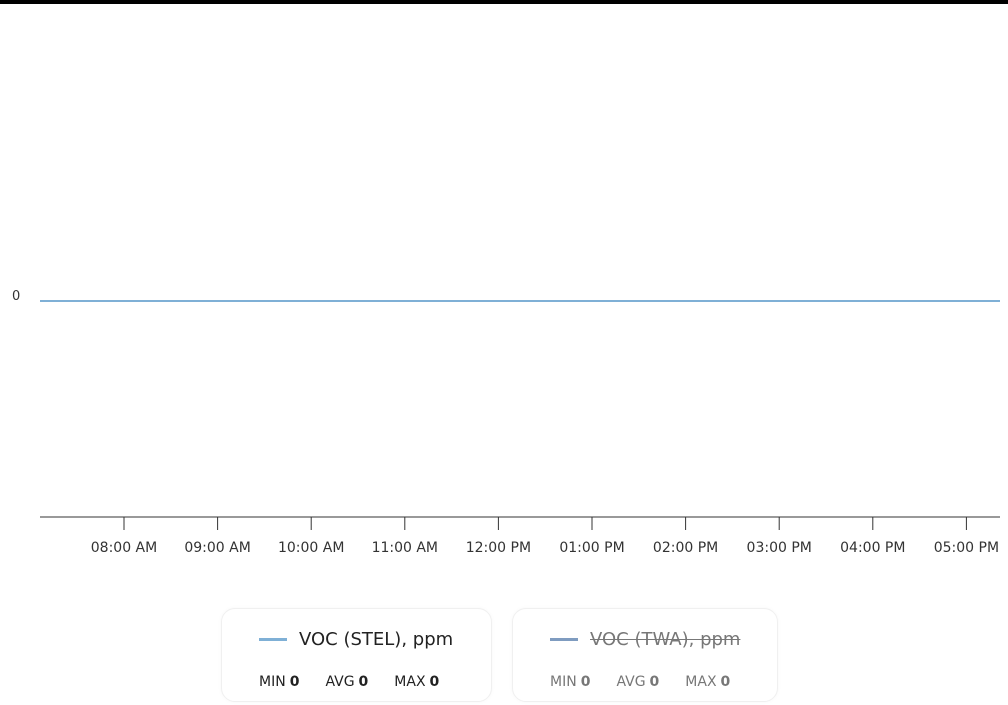 The height and width of the screenshot is (705, 1008). Describe the element at coordinates (645, 655) in the screenshot. I see `legend-item-voc-twa: VOC (TWA), ppm MIN 0 AVG 0 MAX 0` at that location.